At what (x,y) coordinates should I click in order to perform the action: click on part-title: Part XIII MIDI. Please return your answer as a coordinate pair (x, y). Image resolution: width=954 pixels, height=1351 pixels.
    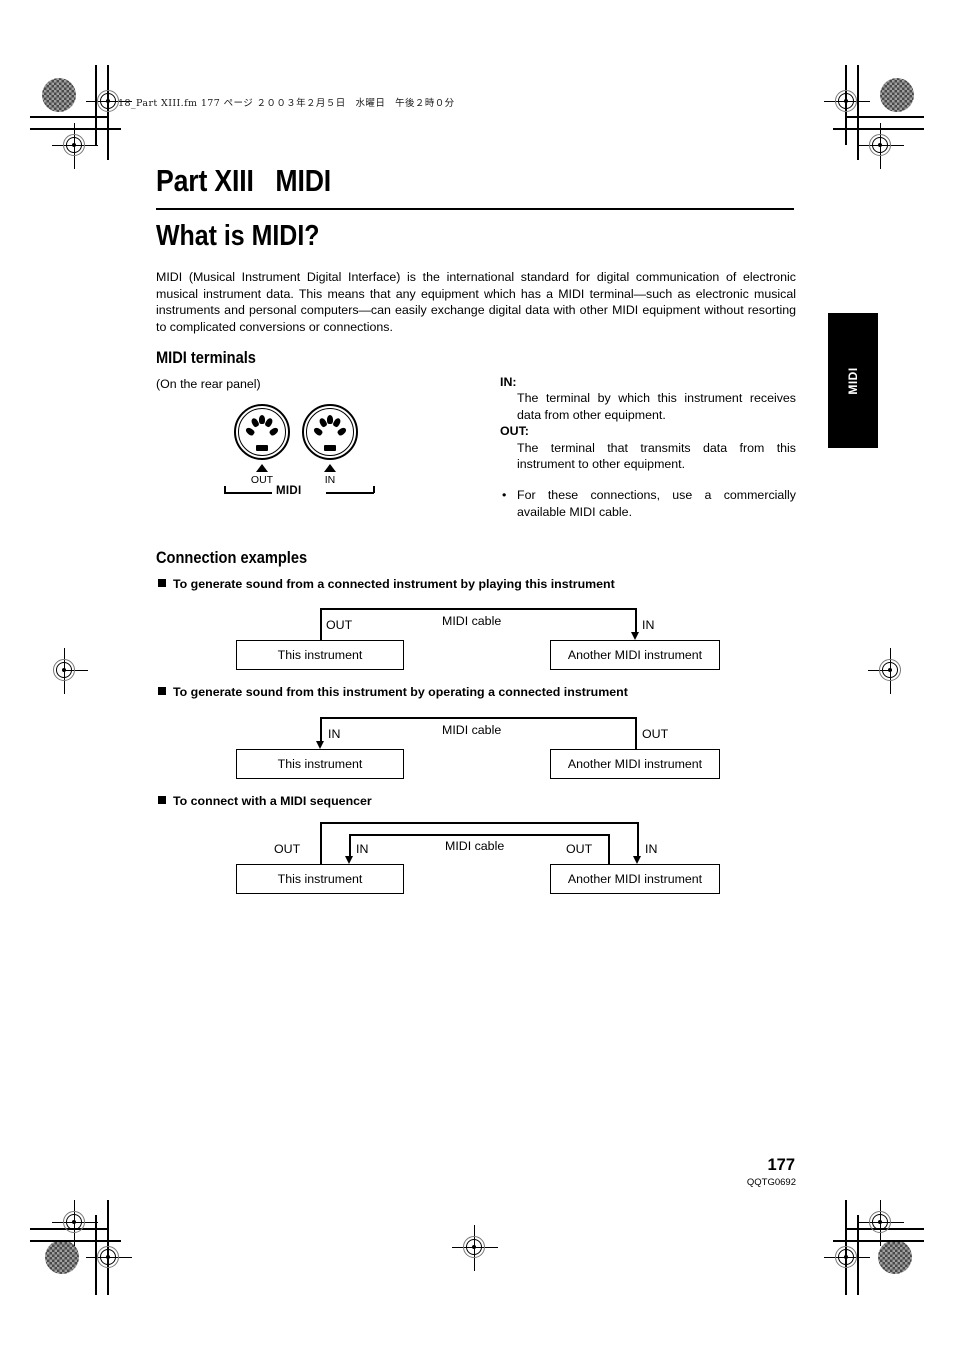
    Looking at the image, I should click on (244, 180).